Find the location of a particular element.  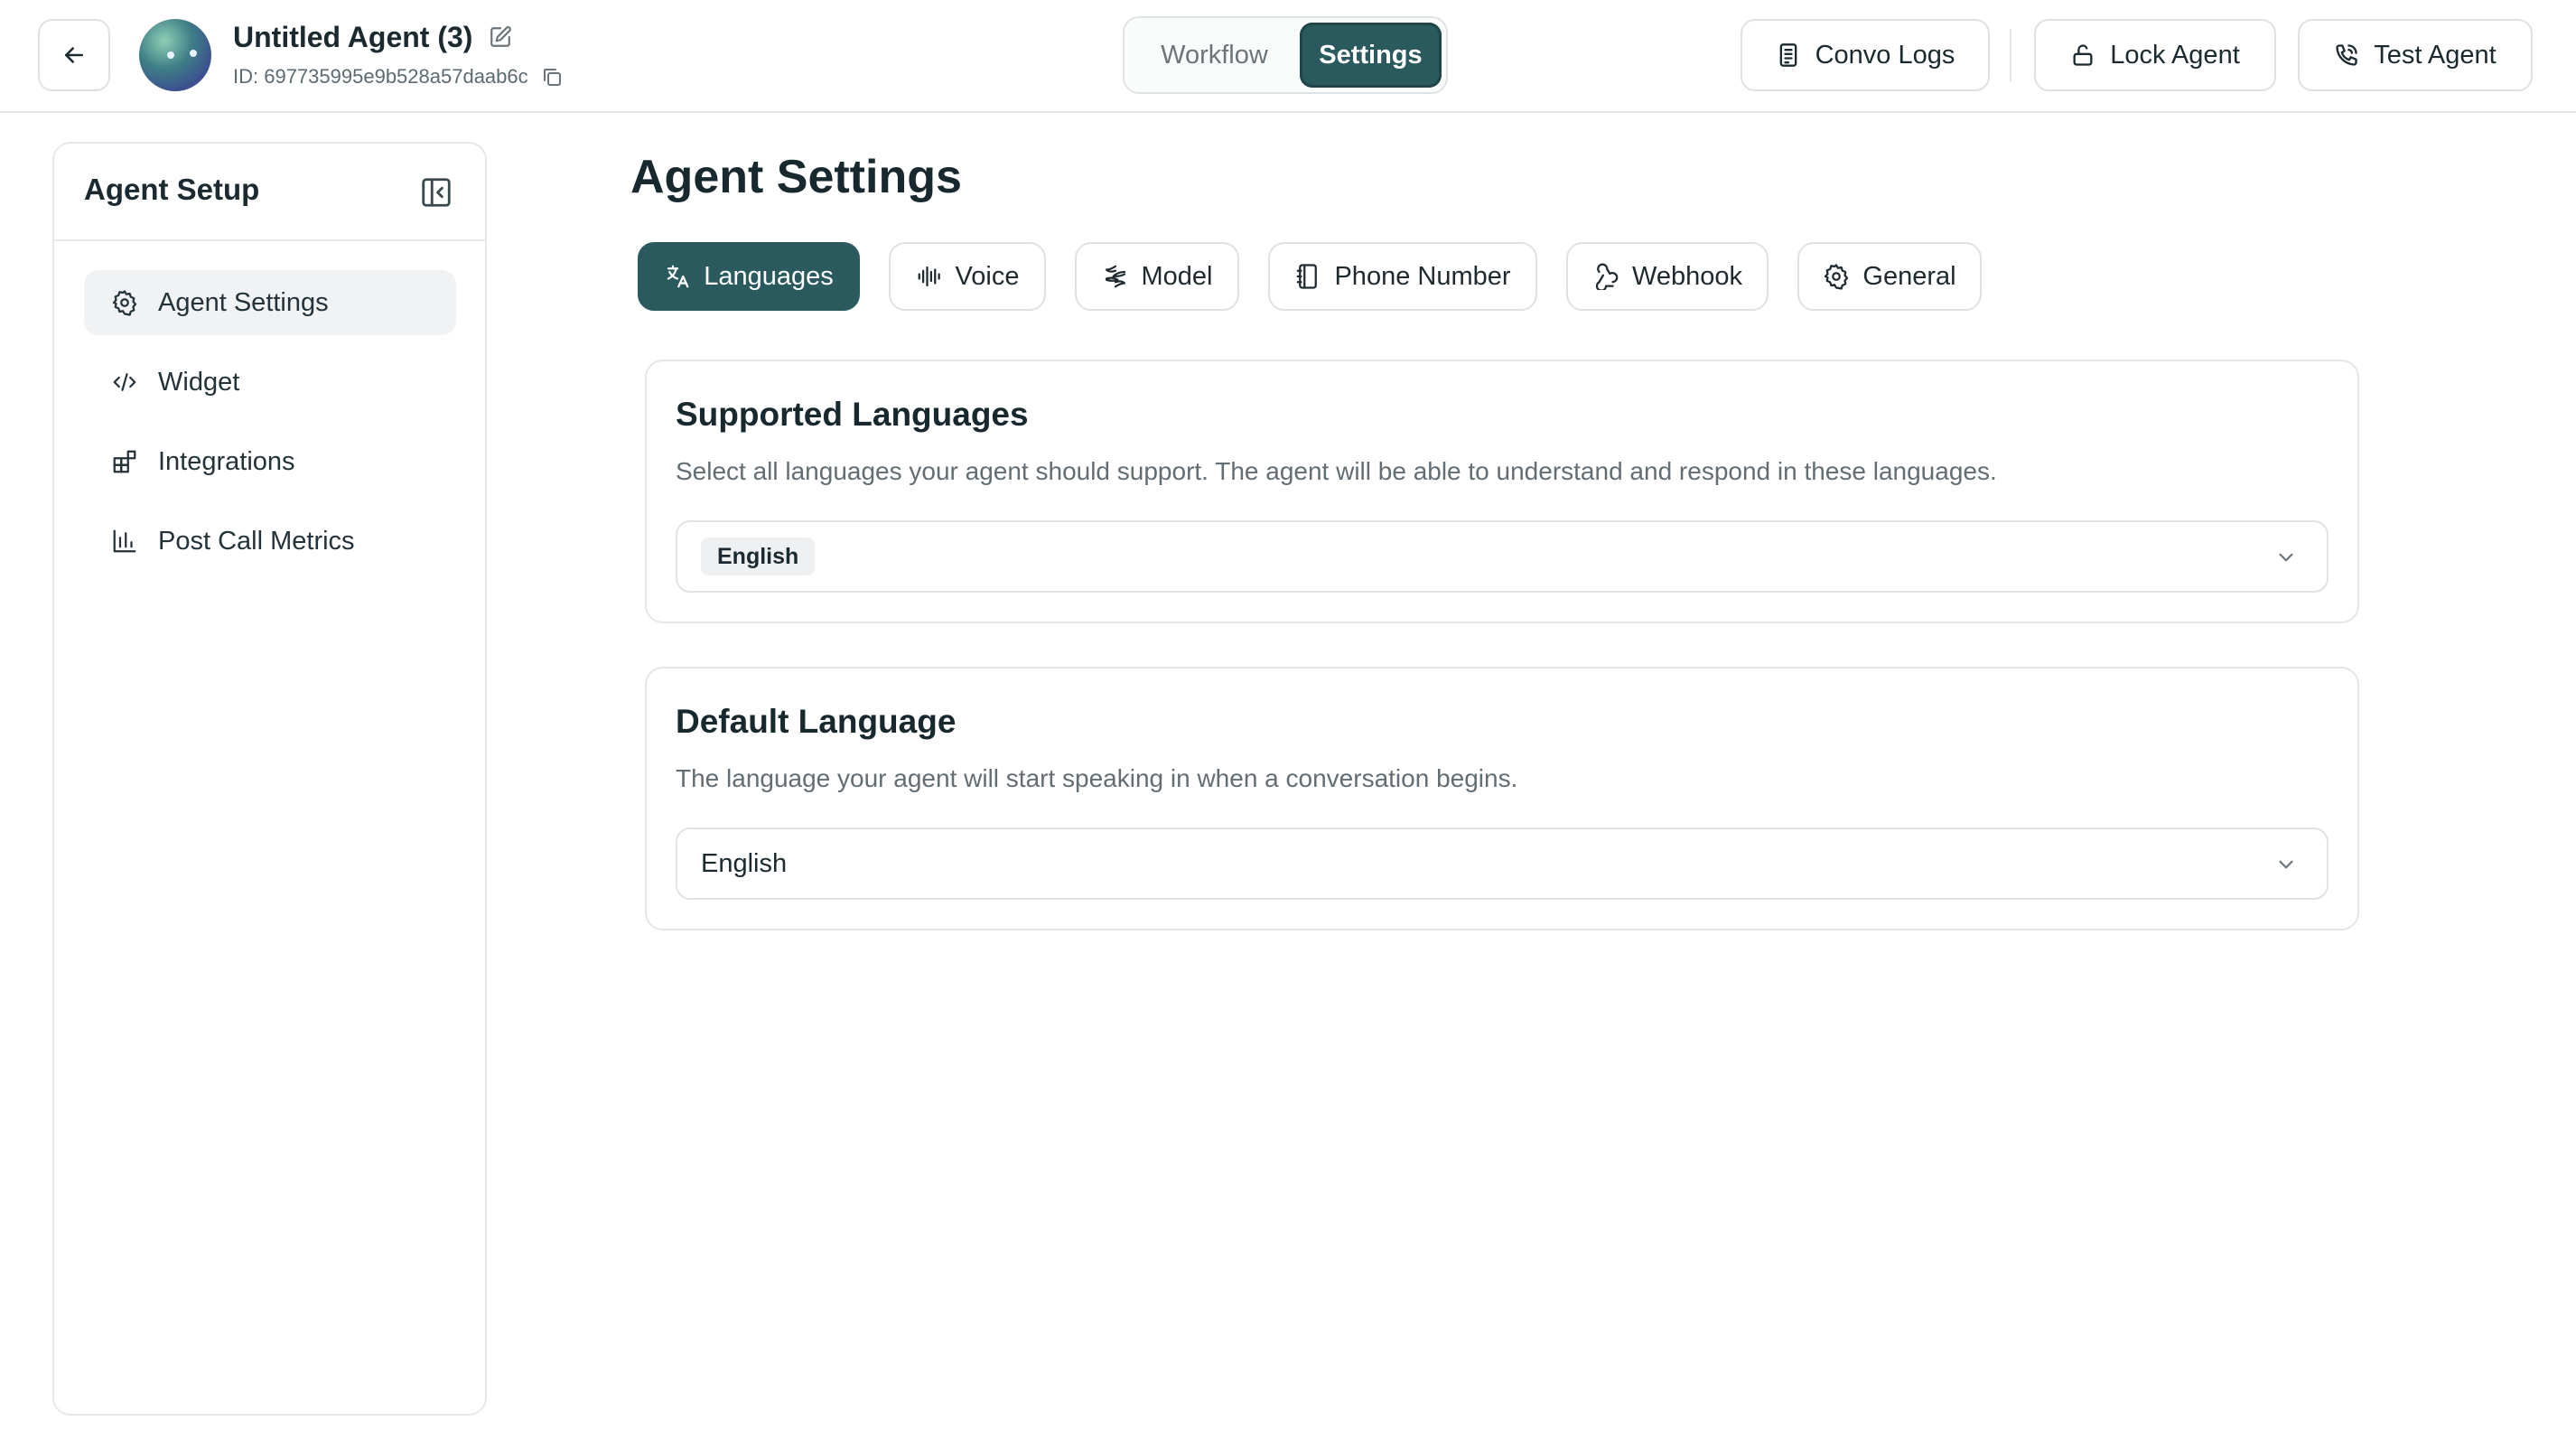

tab-label: Webhook is located at coordinates (1687, 276).